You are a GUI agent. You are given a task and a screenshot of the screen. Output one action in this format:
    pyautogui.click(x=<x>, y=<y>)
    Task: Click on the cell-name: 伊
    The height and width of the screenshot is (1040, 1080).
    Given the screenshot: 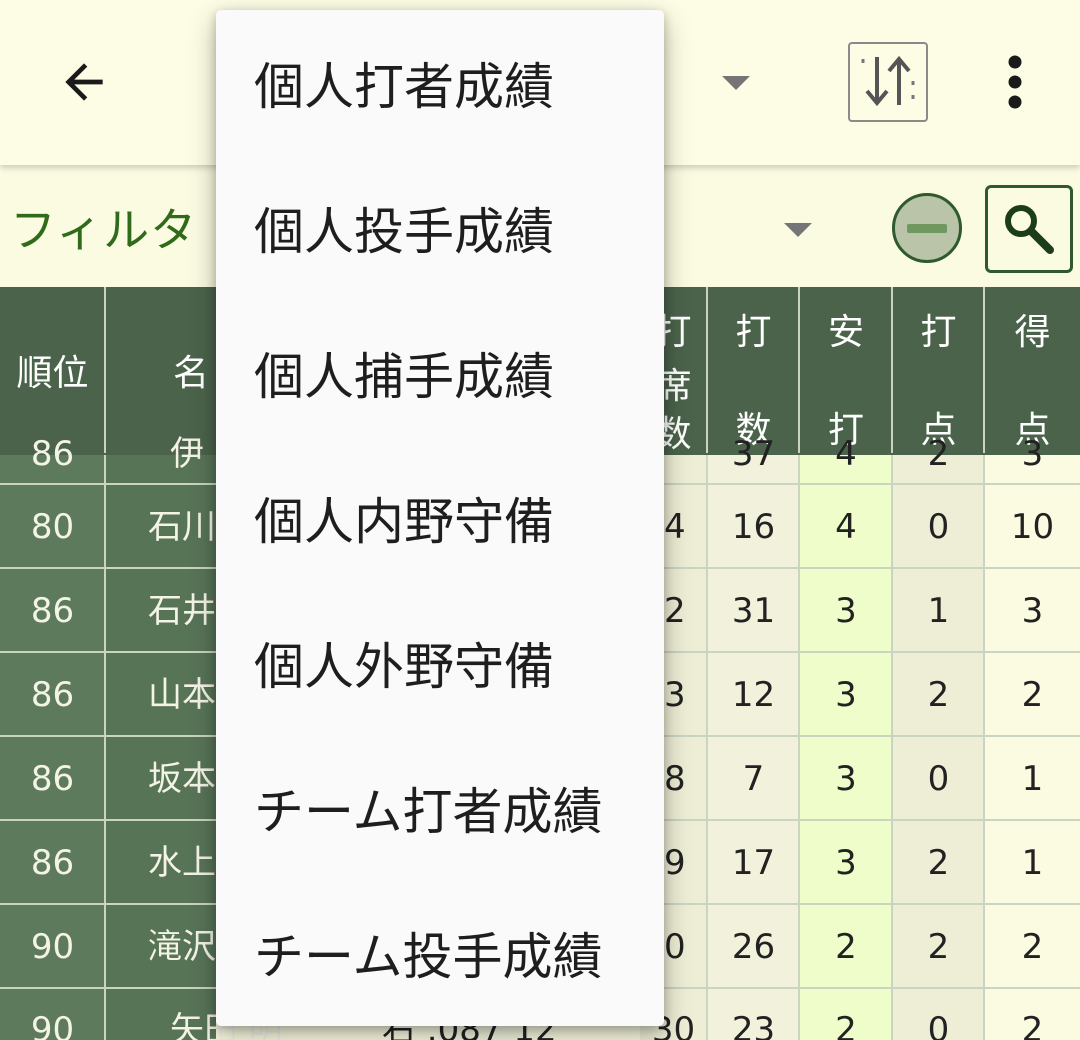 What is the action you would take?
    pyautogui.click(x=187, y=454)
    